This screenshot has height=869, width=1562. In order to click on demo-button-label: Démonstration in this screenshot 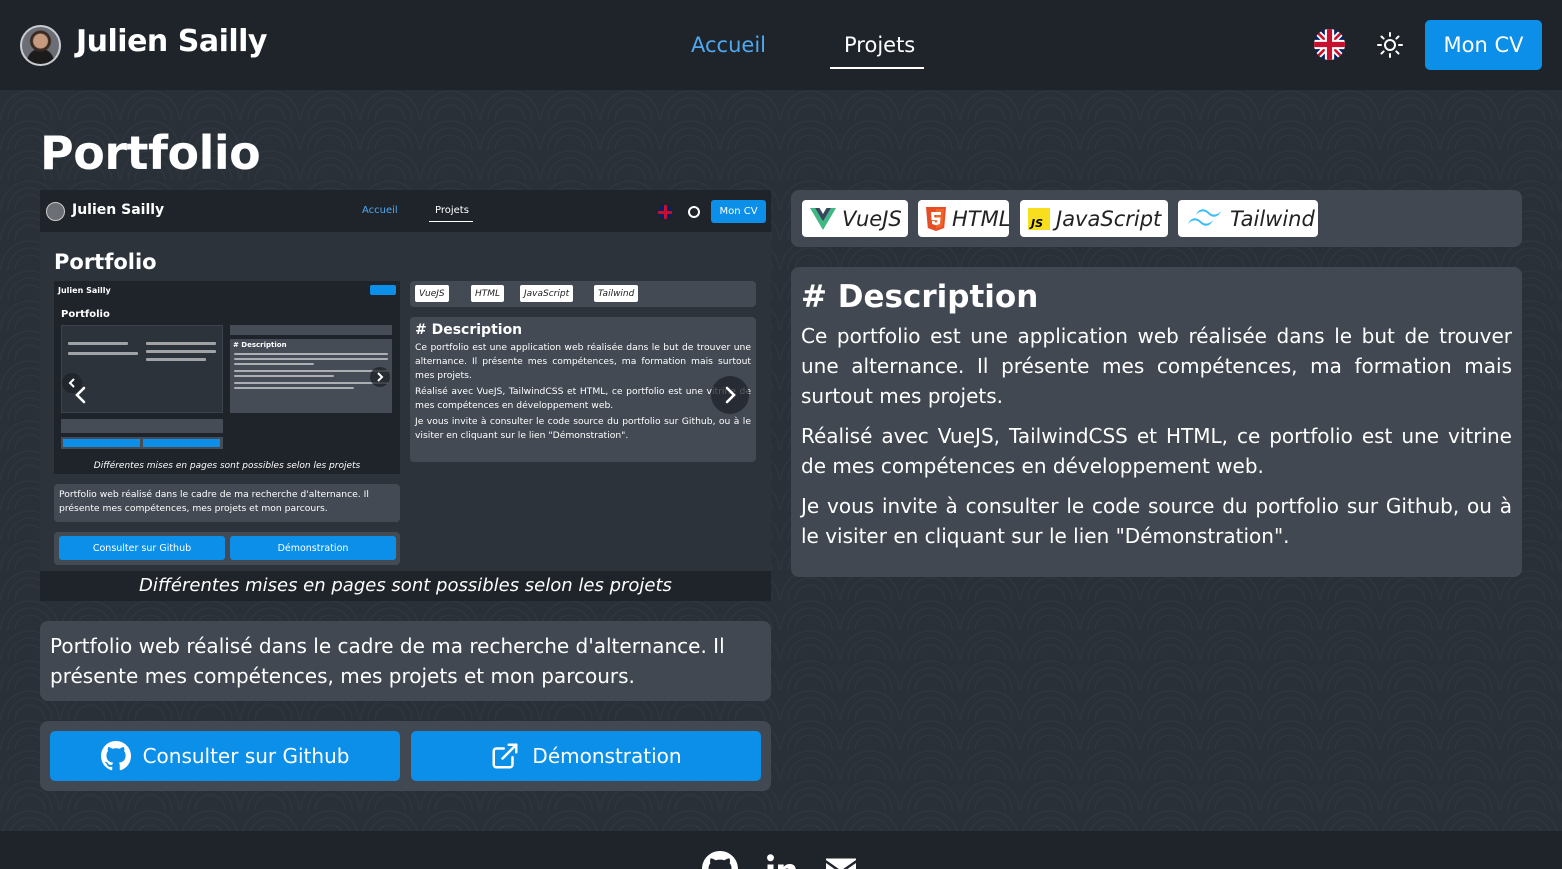, I will do `click(607, 756)`.